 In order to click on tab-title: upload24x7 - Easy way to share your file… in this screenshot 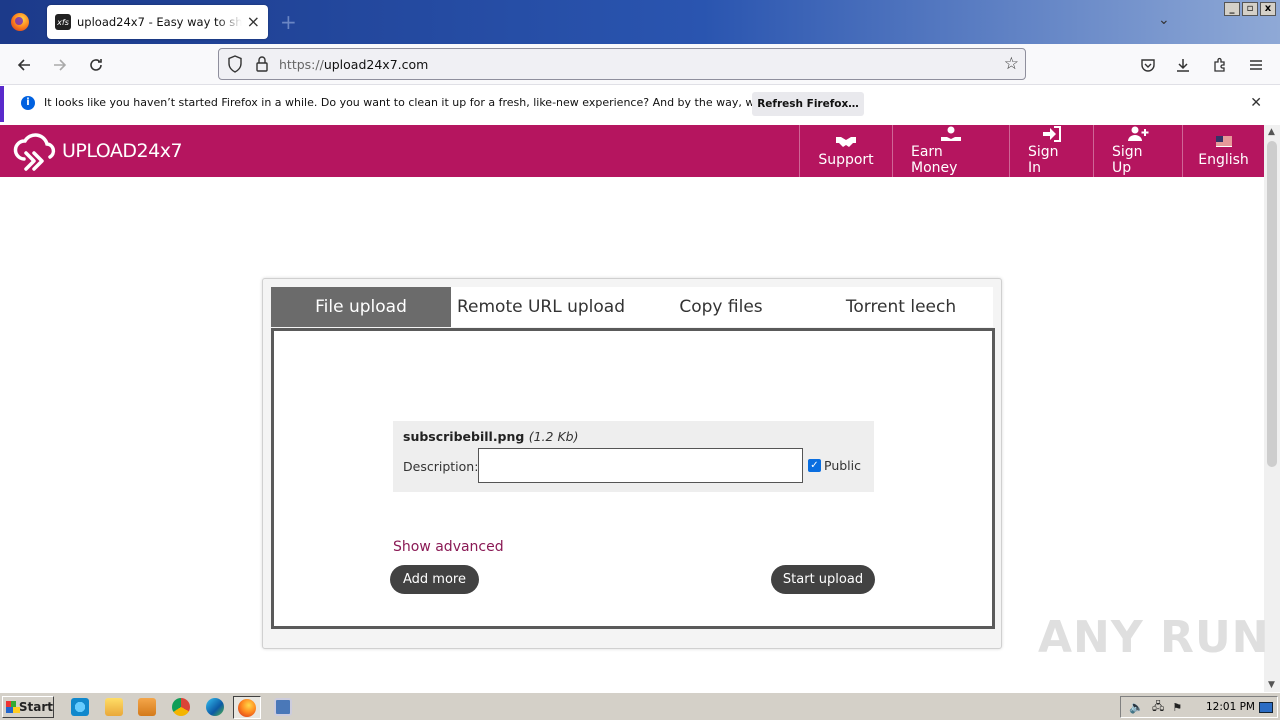, I will do `click(159, 22)`.